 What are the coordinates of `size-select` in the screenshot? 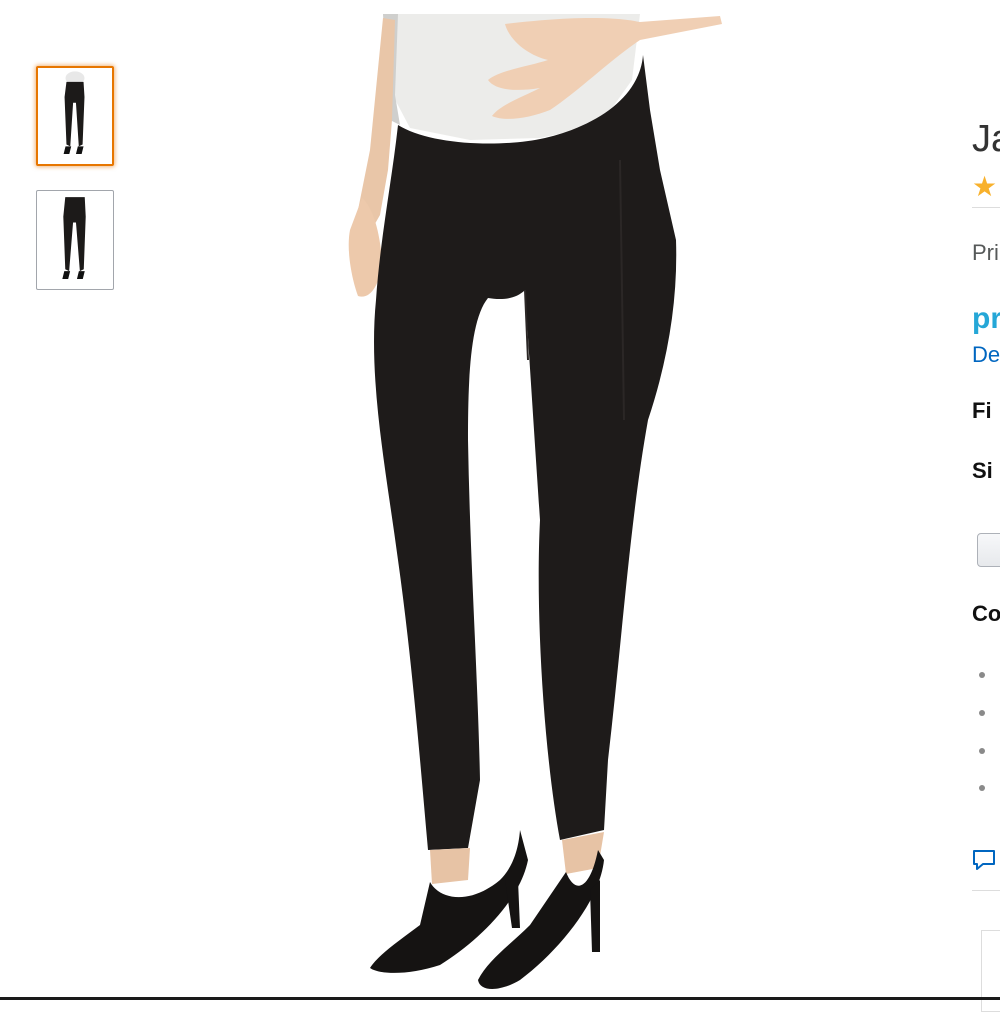 It's located at (988, 550).